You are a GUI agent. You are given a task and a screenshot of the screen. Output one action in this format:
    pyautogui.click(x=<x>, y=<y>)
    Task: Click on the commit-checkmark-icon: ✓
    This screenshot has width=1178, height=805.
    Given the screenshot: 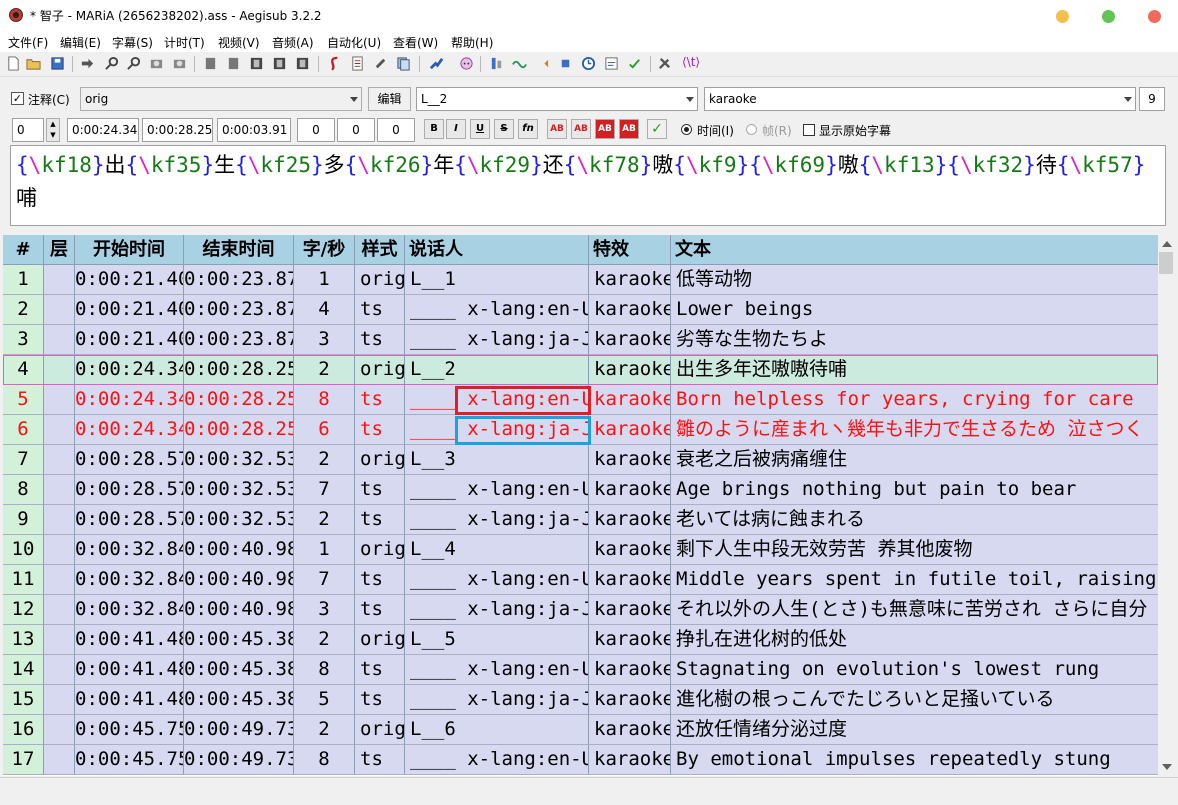 What is the action you would take?
    pyautogui.click(x=657, y=129)
    